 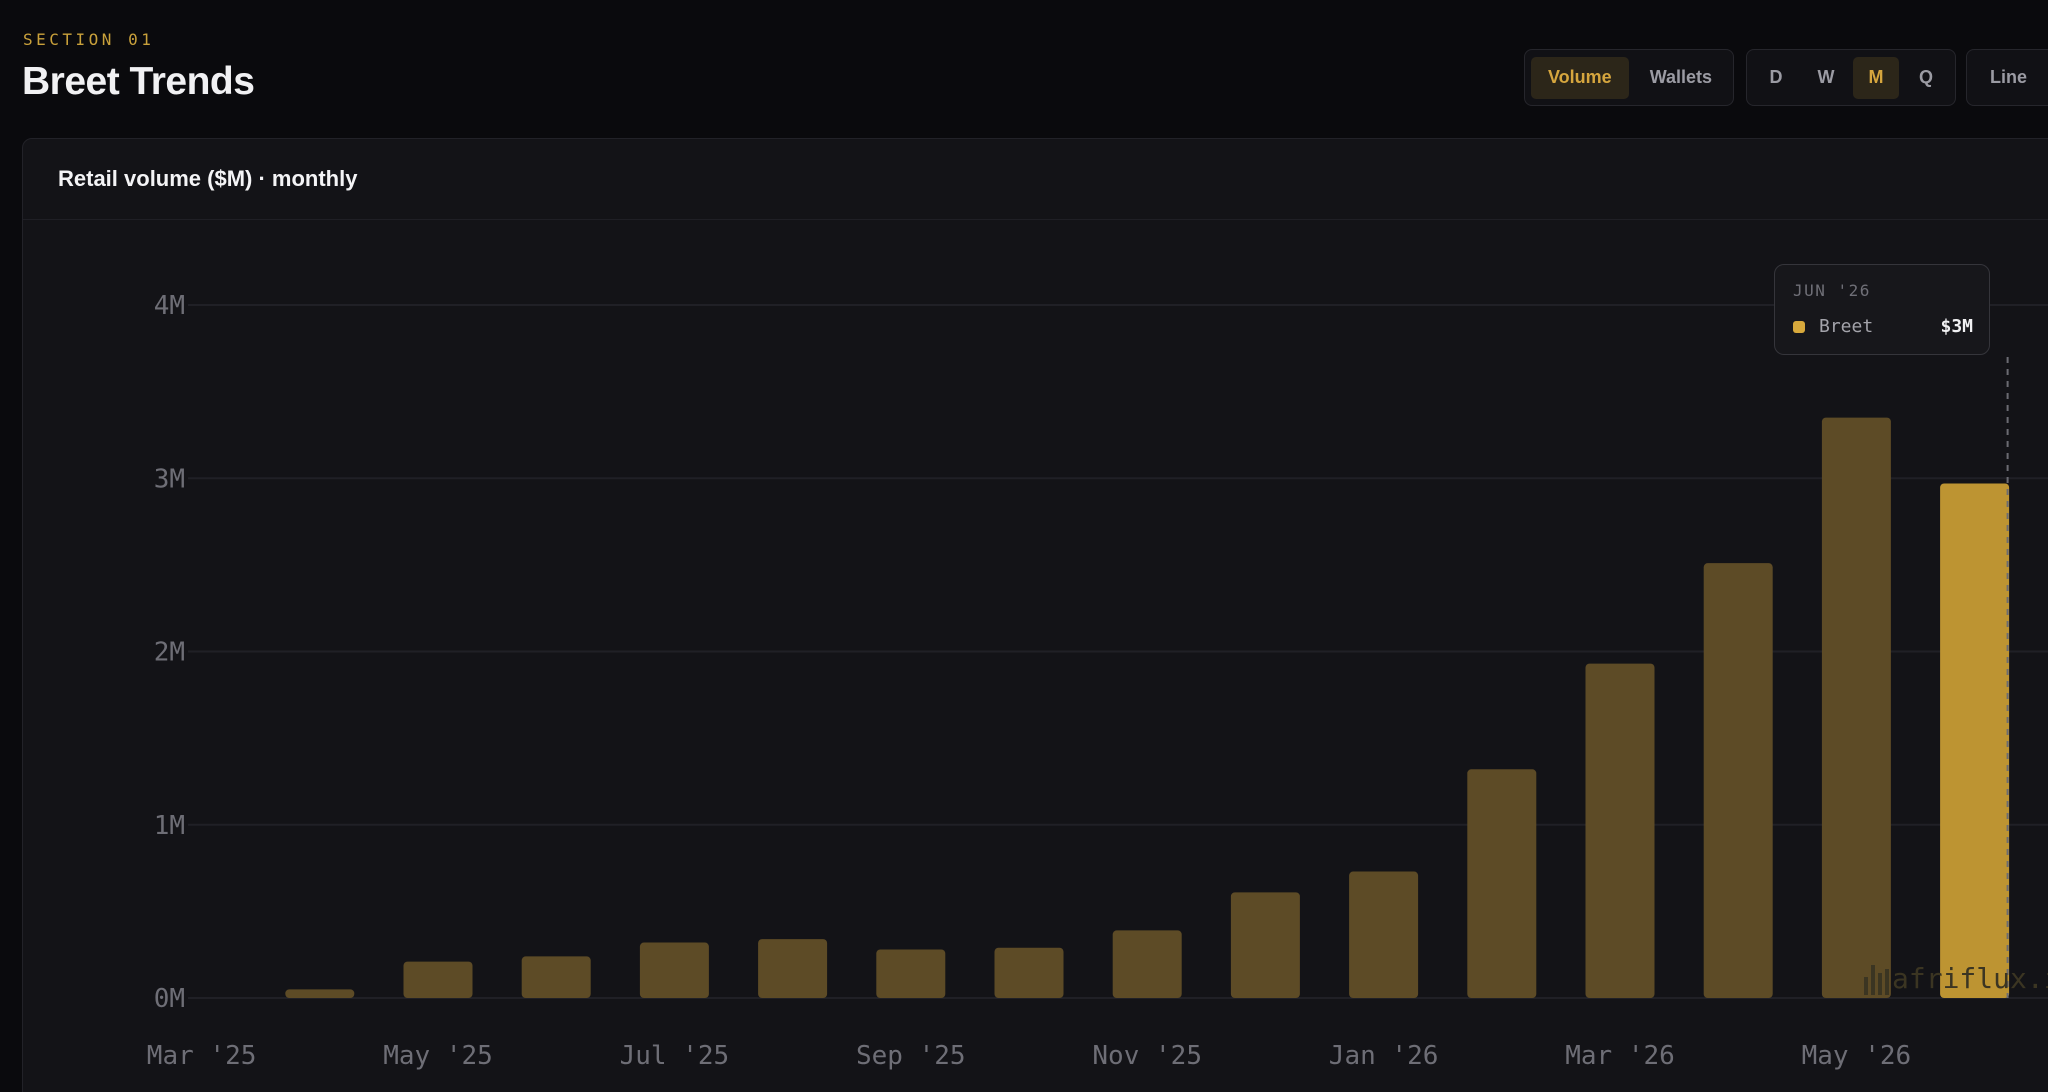 What do you see at coordinates (89, 39) in the screenshot?
I see `section-eyebrow: SECTION 01` at bounding box center [89, 39].